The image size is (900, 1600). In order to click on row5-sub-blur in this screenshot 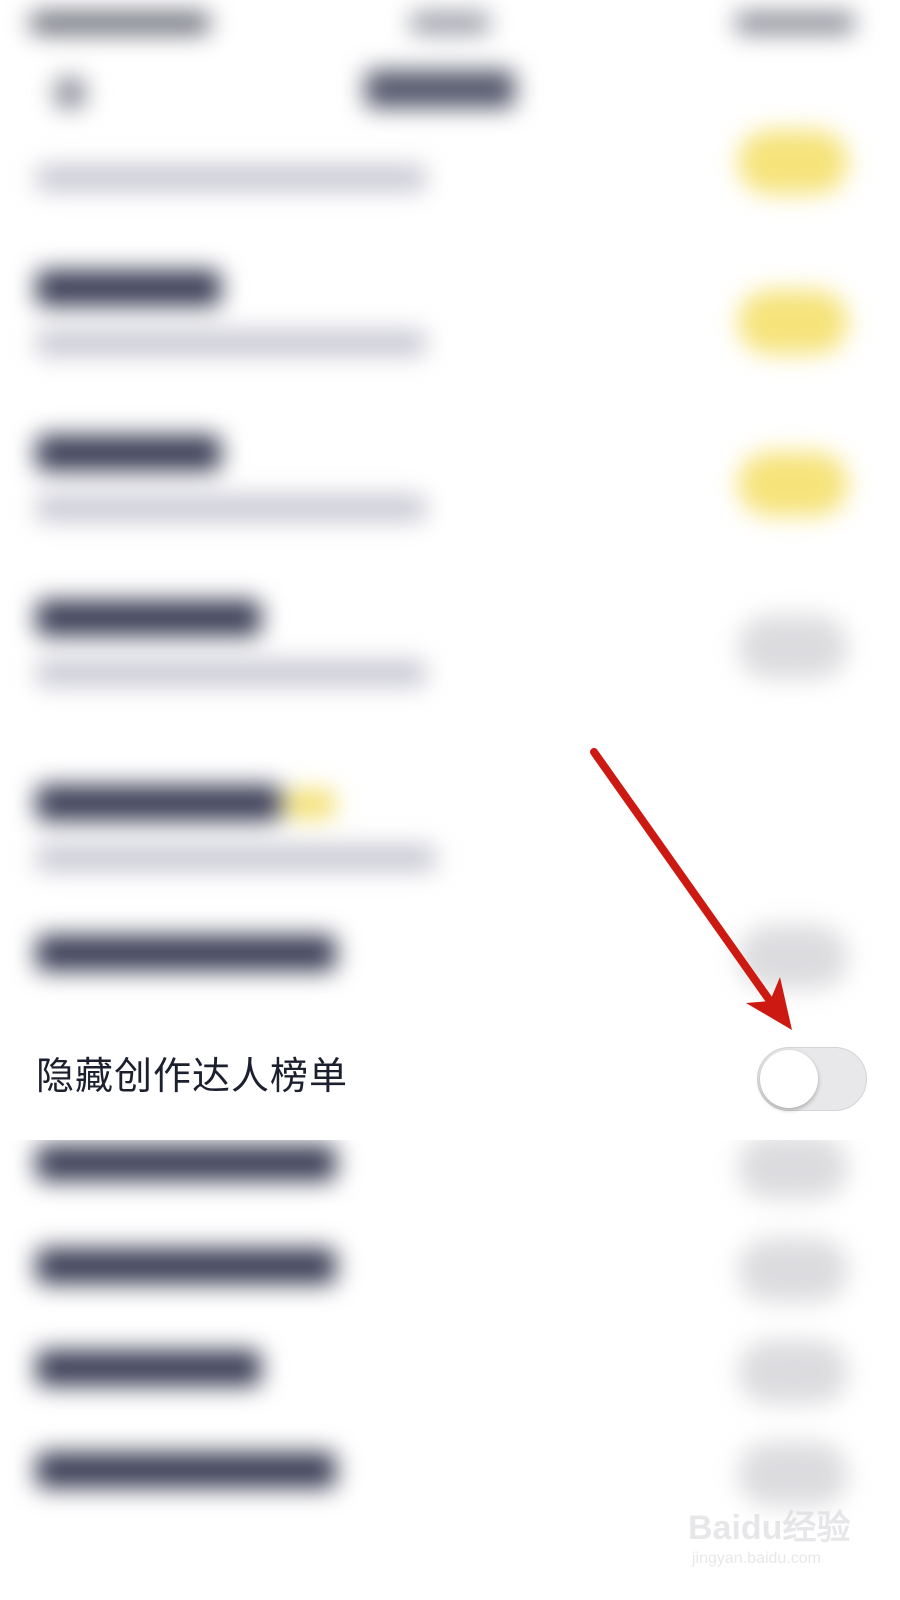, I will do `click(236, 858)`.